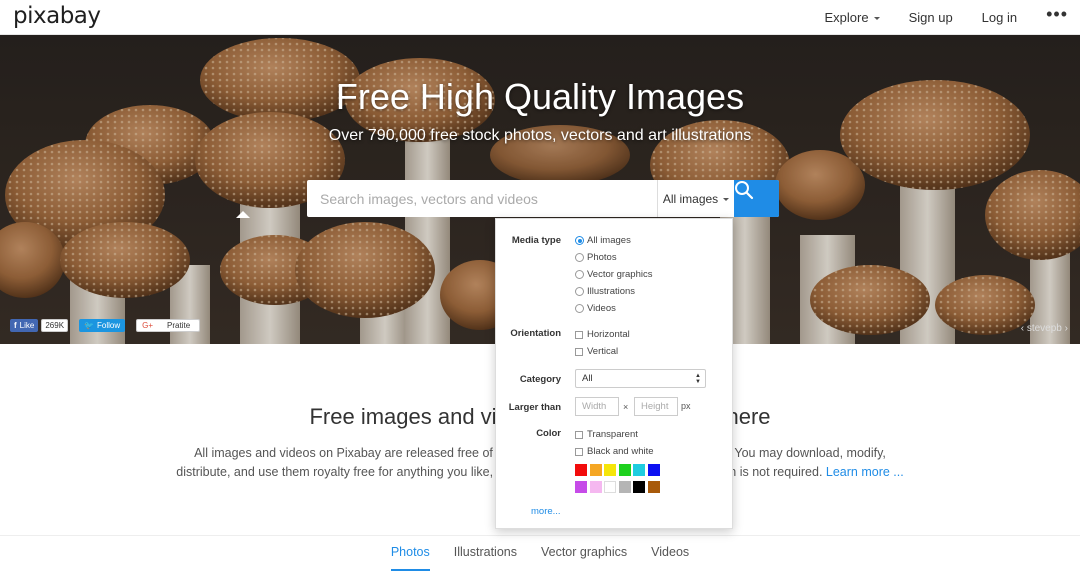  Describe the element at coordinates (656, 406) in the screenshot. I see `height-input` at that location.